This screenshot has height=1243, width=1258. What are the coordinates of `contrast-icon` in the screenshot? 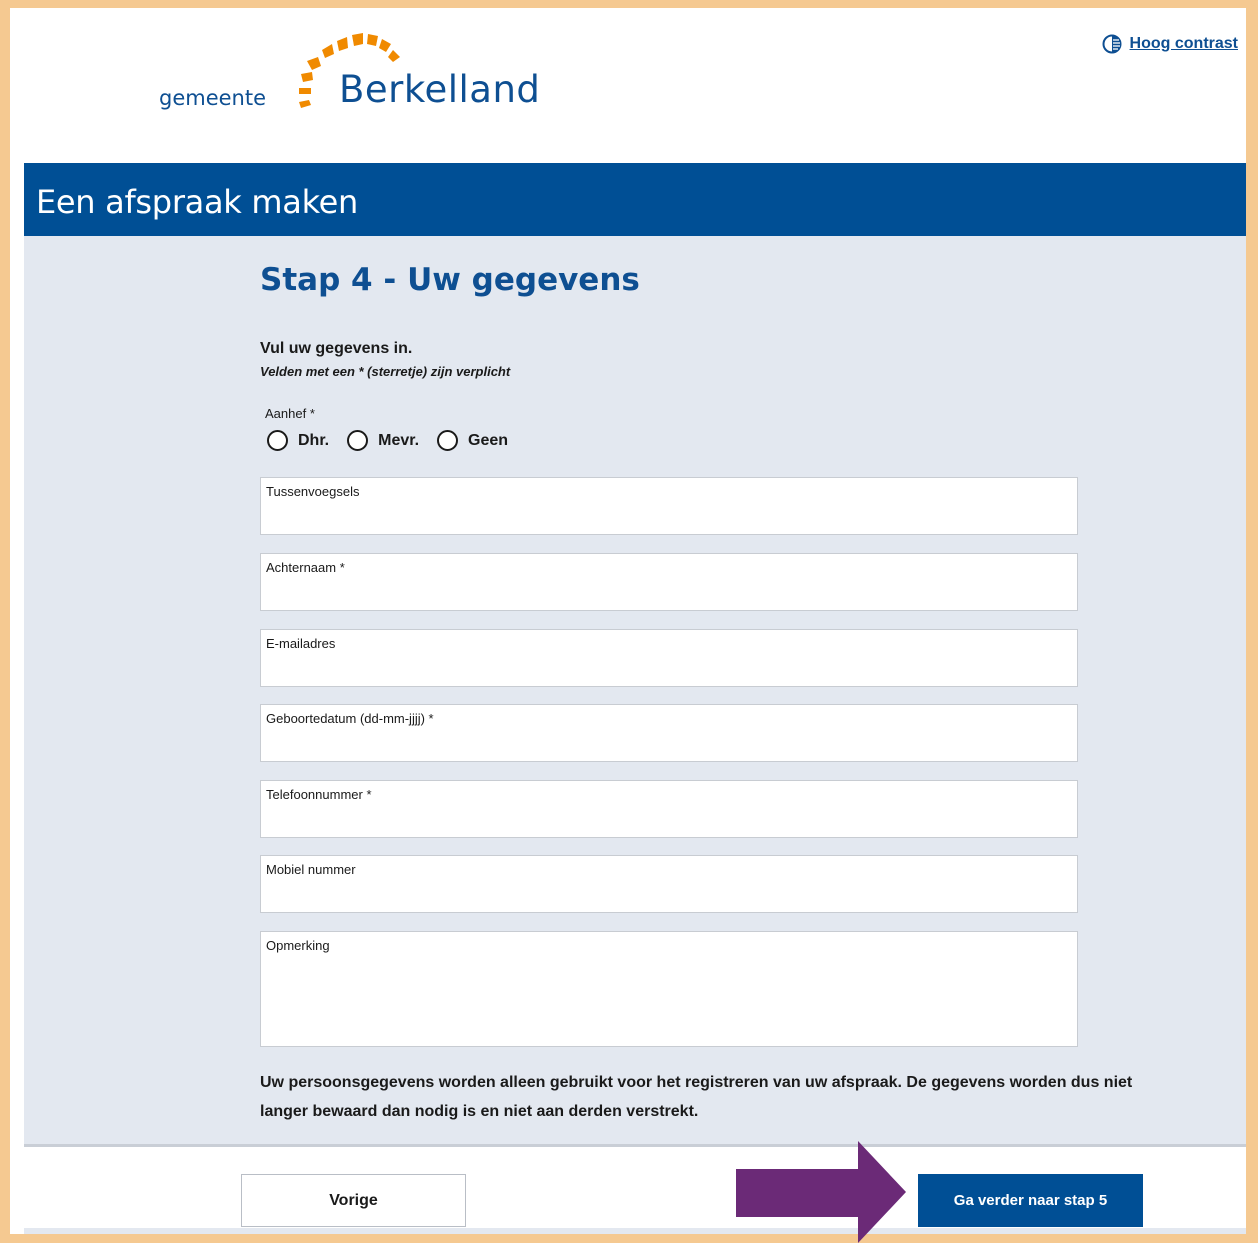 It's located at (1112, 44).